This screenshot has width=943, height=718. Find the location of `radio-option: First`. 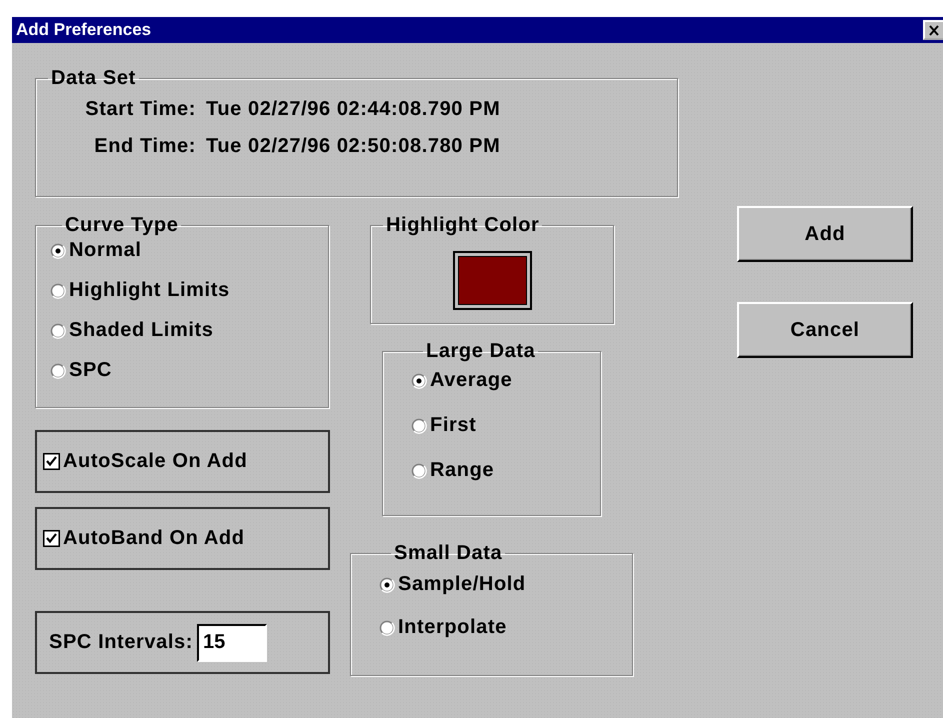

radio-option: First is located at coordinates (505, 425).